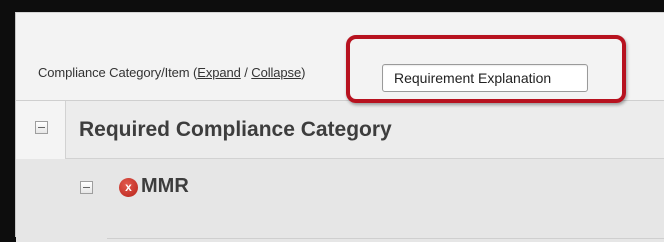 The height and width of the screenshot is (242, 664). Describe the element at coordinates (86, 187) in the screenshot. I see `collapse-item-toggle-icon` at that location.